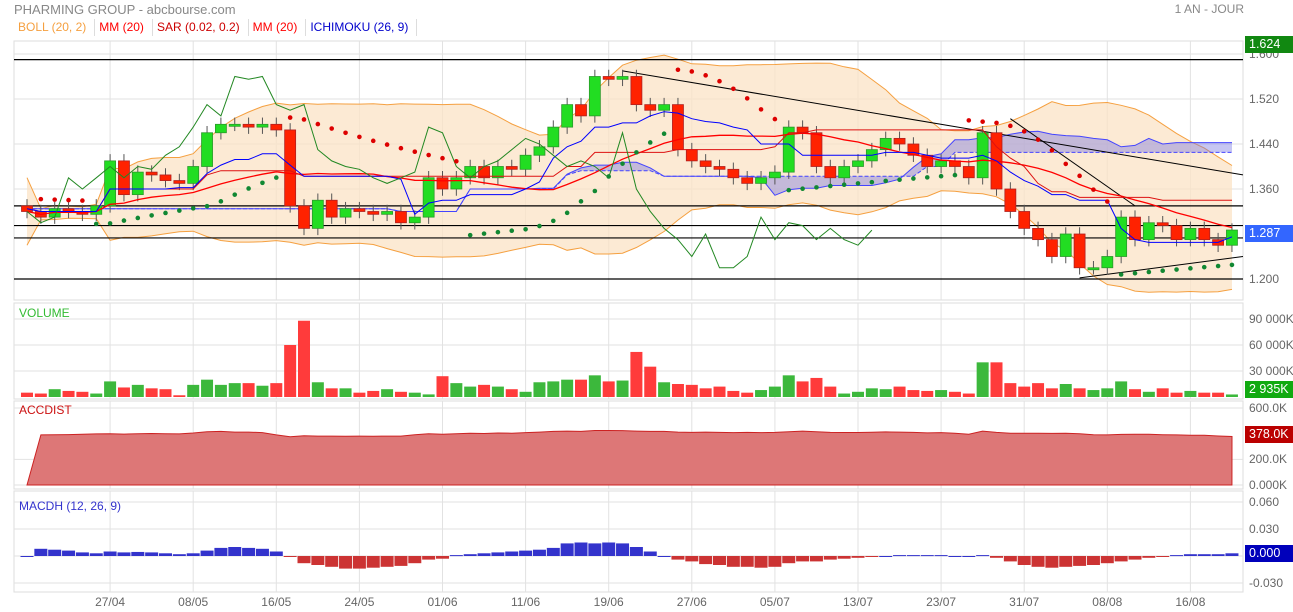 The width and height of the screenshot is (1293, 612). What do you see at coordinates (1268, 459) in the screenshot?
I see `accdist-axis-label: 200.0K` at bounding box center [1268, 459].